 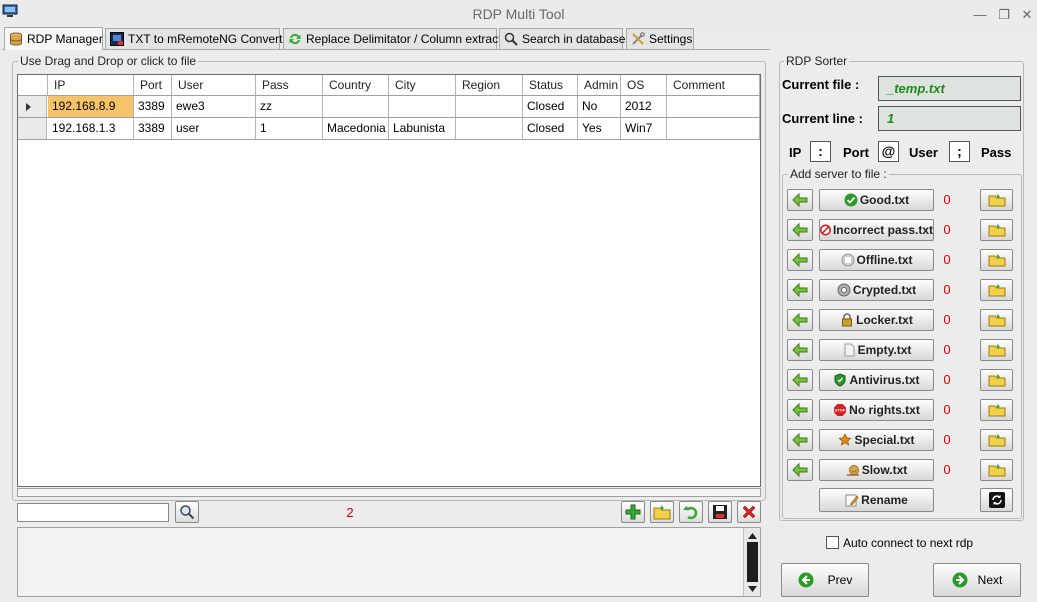 I want to click on folder-icon, so click(x=996, y=290).